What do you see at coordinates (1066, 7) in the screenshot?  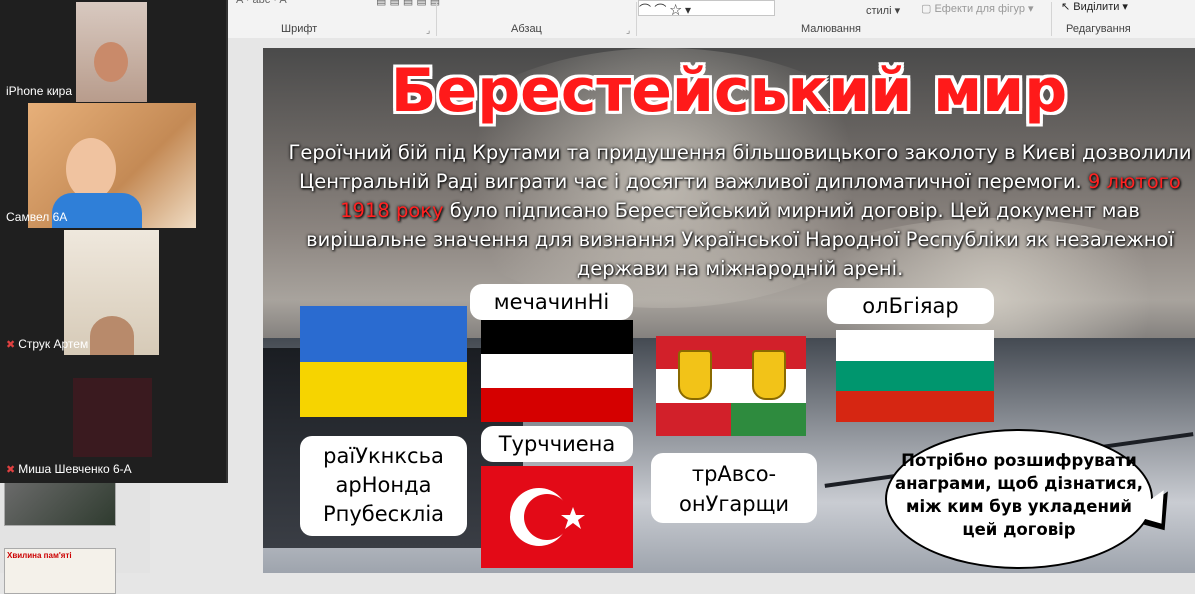 I see `cursor-icon: ↖` at bounding box center [1066, 7].